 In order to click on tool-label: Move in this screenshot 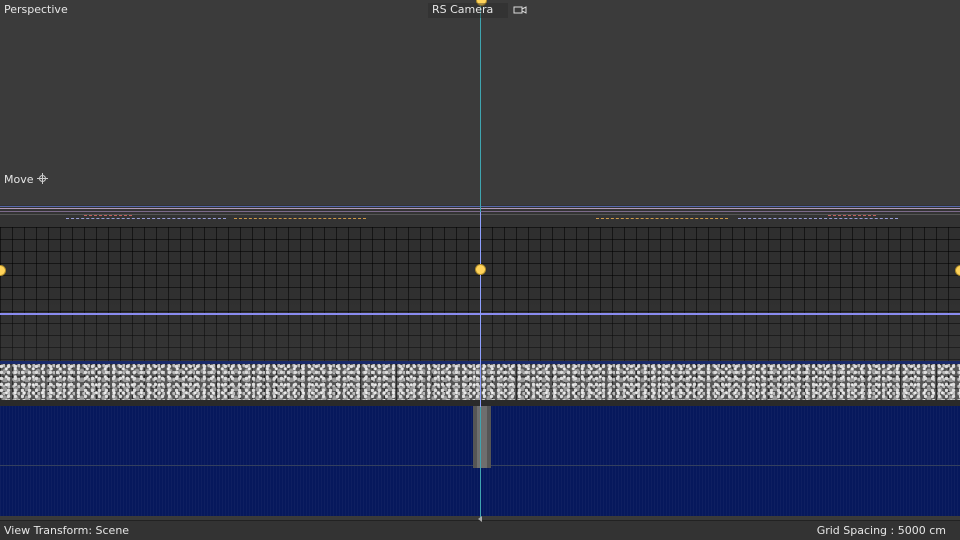, I will do `click(26, 179)`.